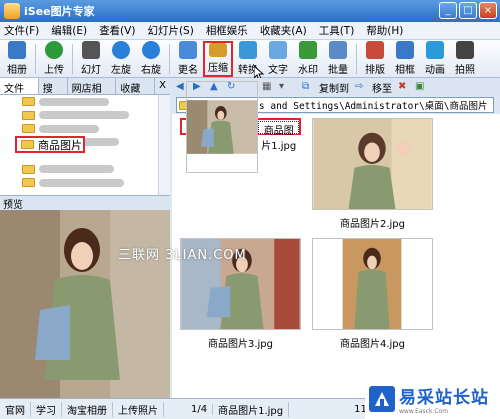 The height and width of the screenshot is (419, 500). Describe the element at coordinates (15, 409) in the screenshot. I see `status-official-site: 官网` at that location.